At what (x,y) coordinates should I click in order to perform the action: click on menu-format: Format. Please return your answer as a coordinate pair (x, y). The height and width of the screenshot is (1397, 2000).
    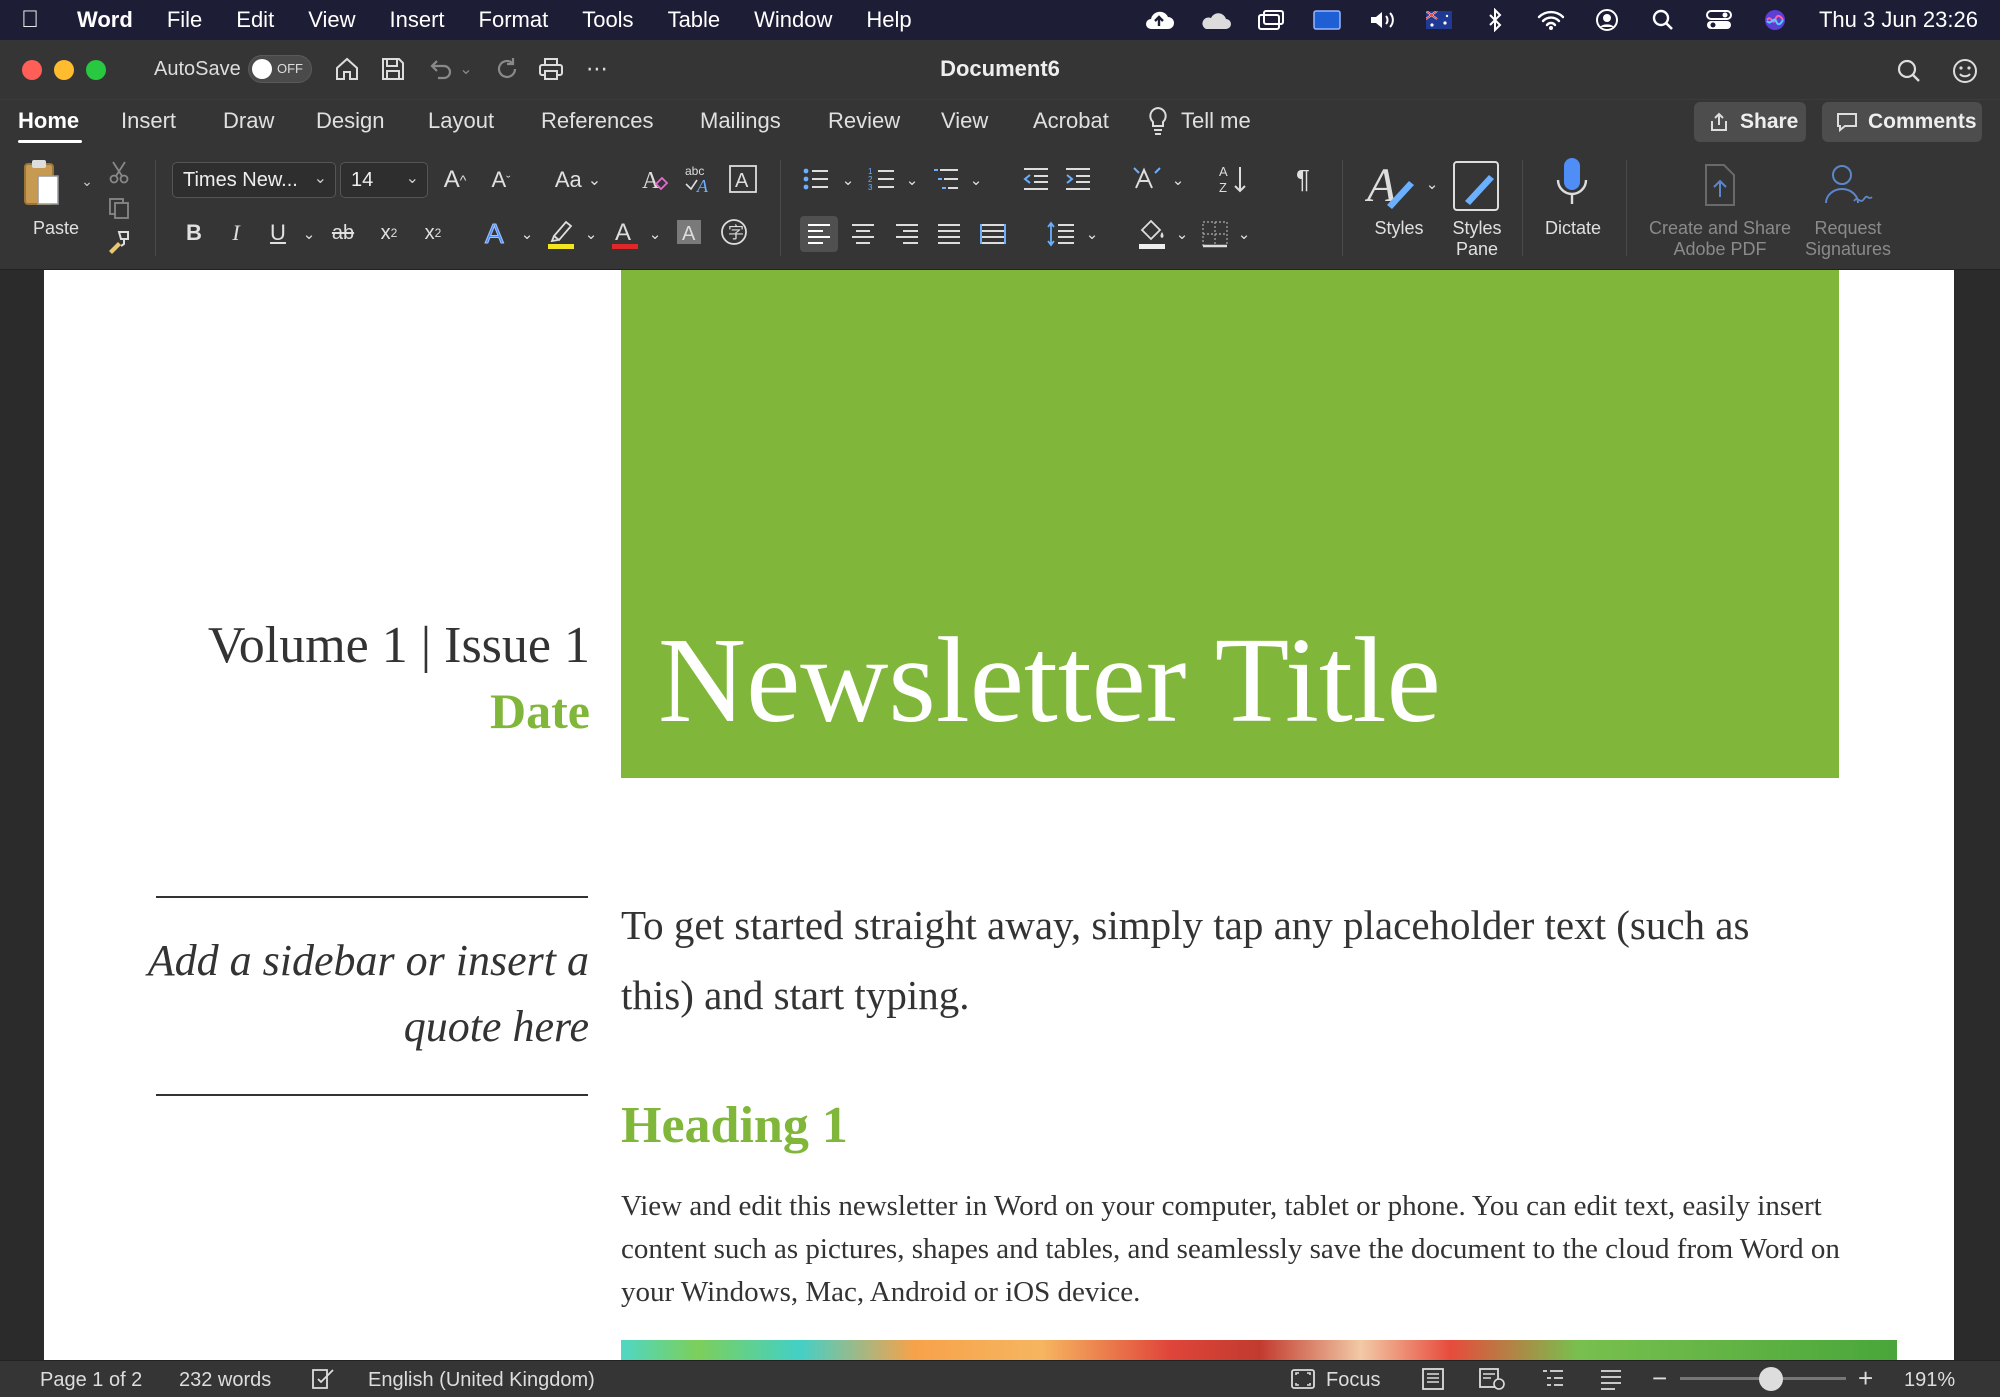
    Looking at the image, I should click on (514, 20).